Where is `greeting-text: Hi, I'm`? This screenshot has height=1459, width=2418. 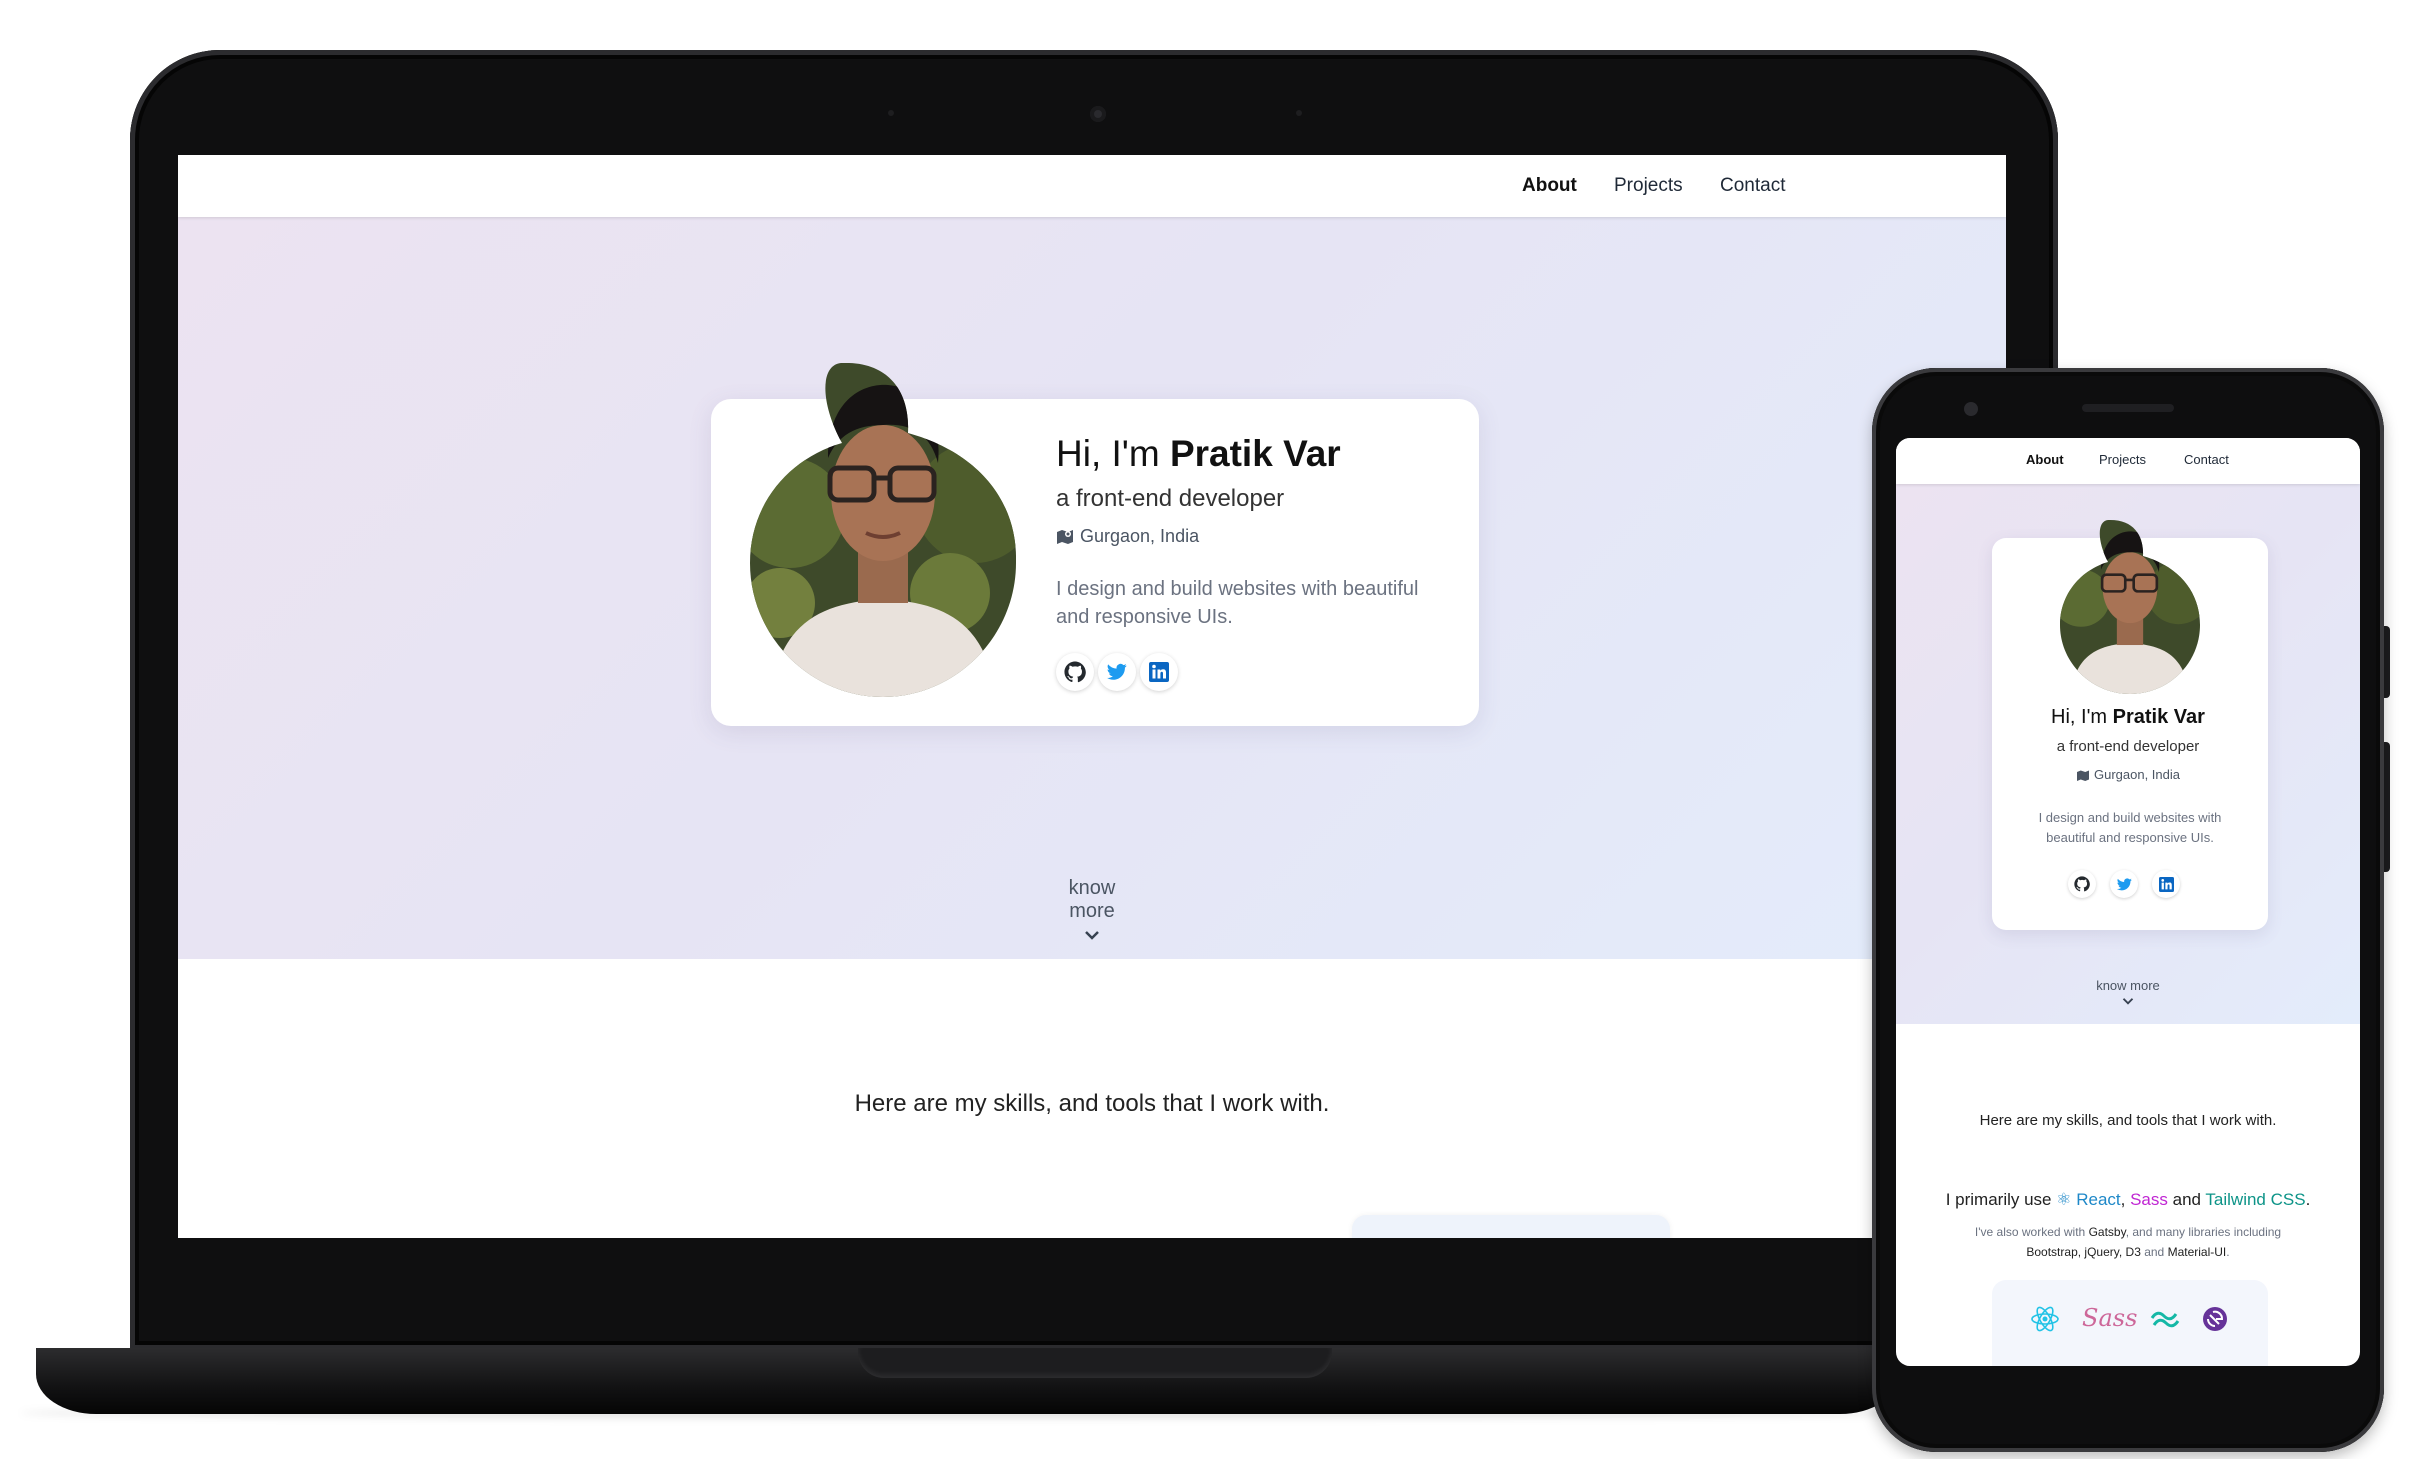 greeting-text: Hi, I'm is located at coordinates (1113, 453).